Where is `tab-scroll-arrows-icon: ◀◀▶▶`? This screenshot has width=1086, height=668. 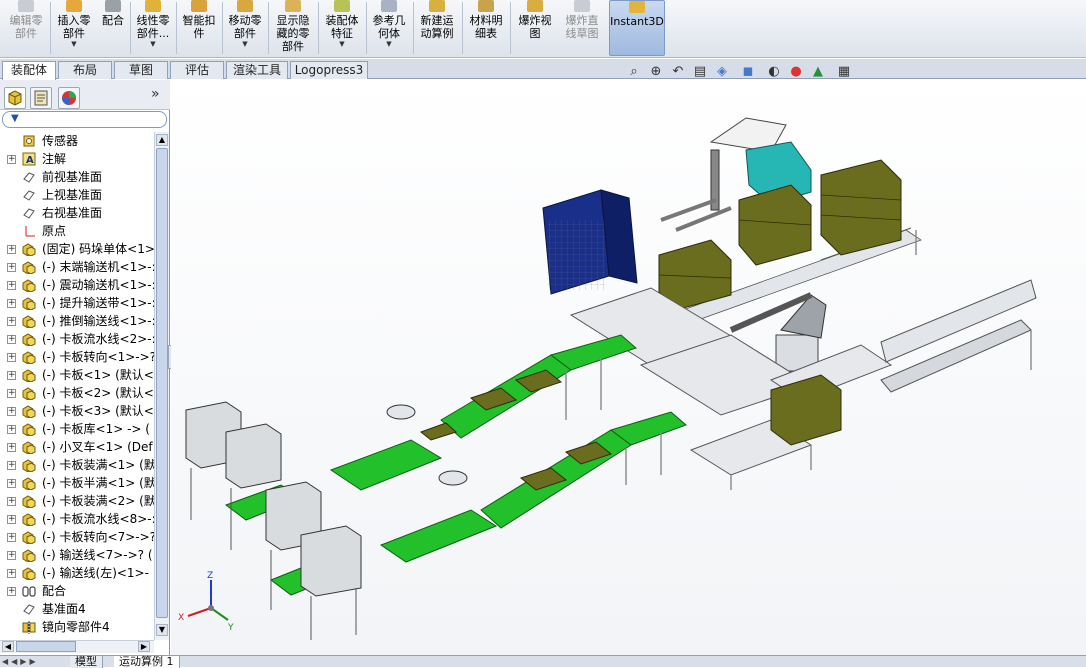
tab-scroll-arrows-icon: ◀◀▶▶ is located at coordinates (20, 661).